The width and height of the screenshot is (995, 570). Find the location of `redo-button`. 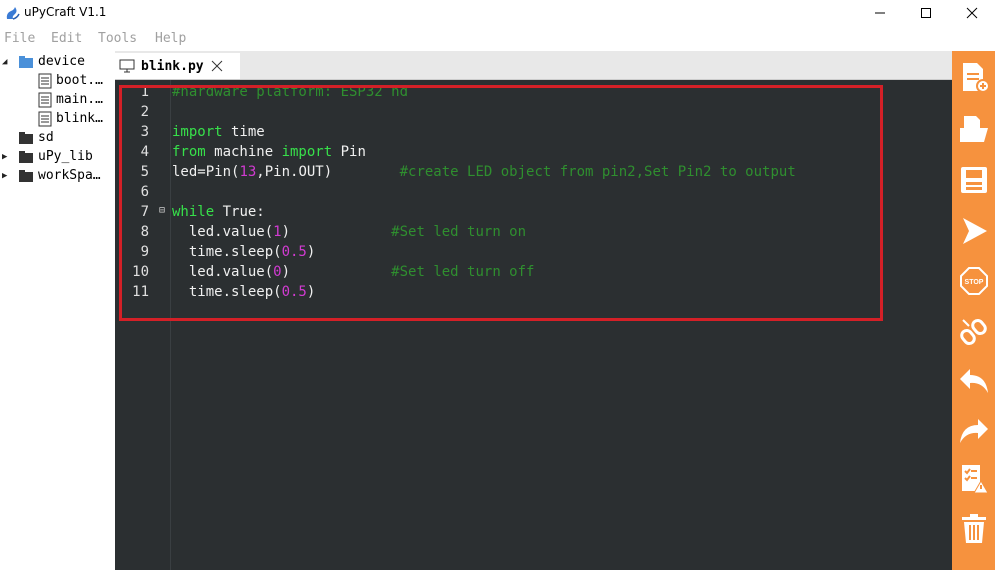

redo-button is located at coordinates (973, 431).